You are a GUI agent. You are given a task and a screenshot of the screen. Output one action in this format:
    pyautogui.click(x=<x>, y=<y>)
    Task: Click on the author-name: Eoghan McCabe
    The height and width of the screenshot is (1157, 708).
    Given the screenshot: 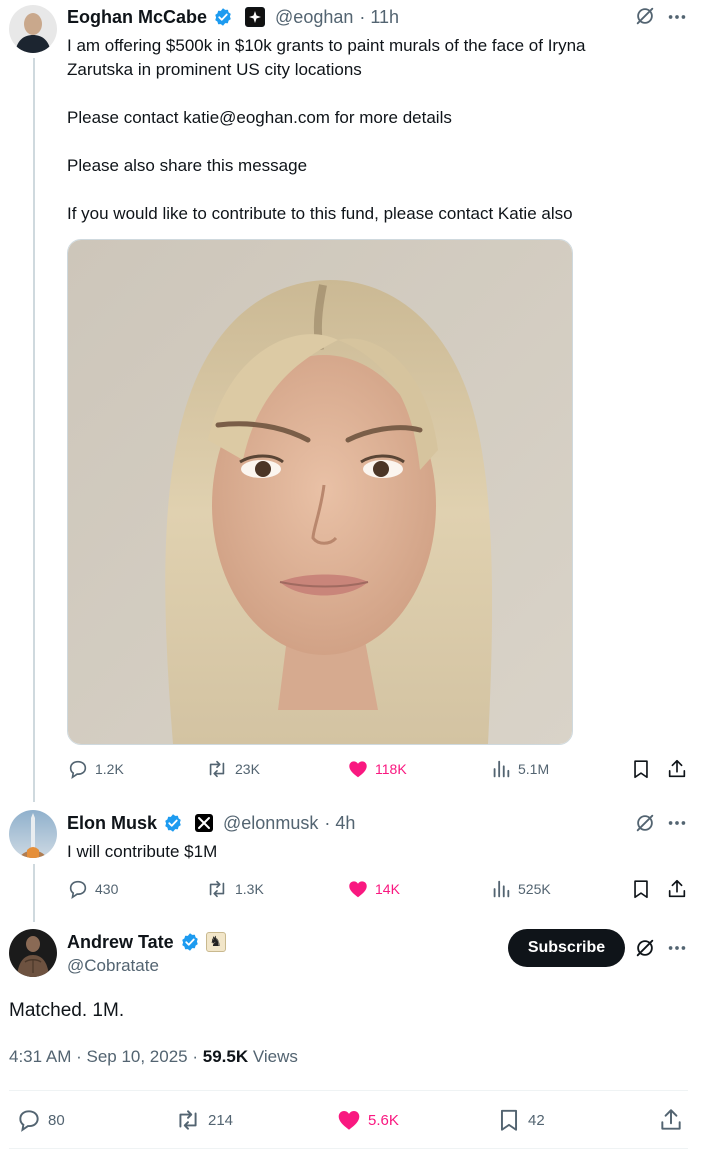 What is the action you would take?
    pyautogui.click(x=137, y=17)
    